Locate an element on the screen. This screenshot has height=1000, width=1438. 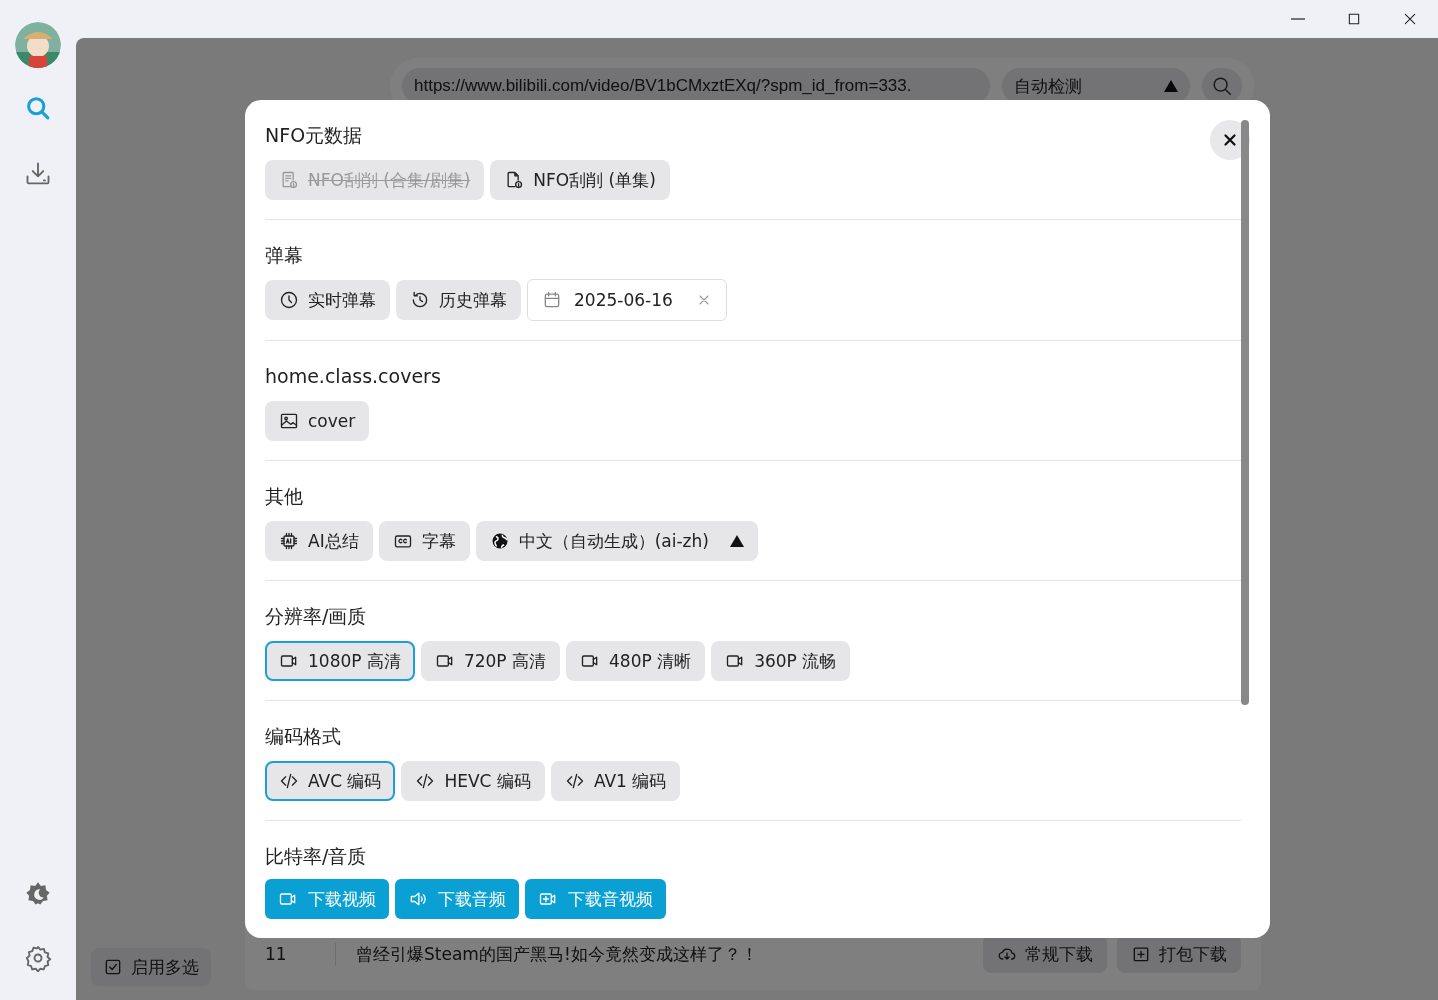
scrollbar-thumb is located at coordinates (1245, 412).